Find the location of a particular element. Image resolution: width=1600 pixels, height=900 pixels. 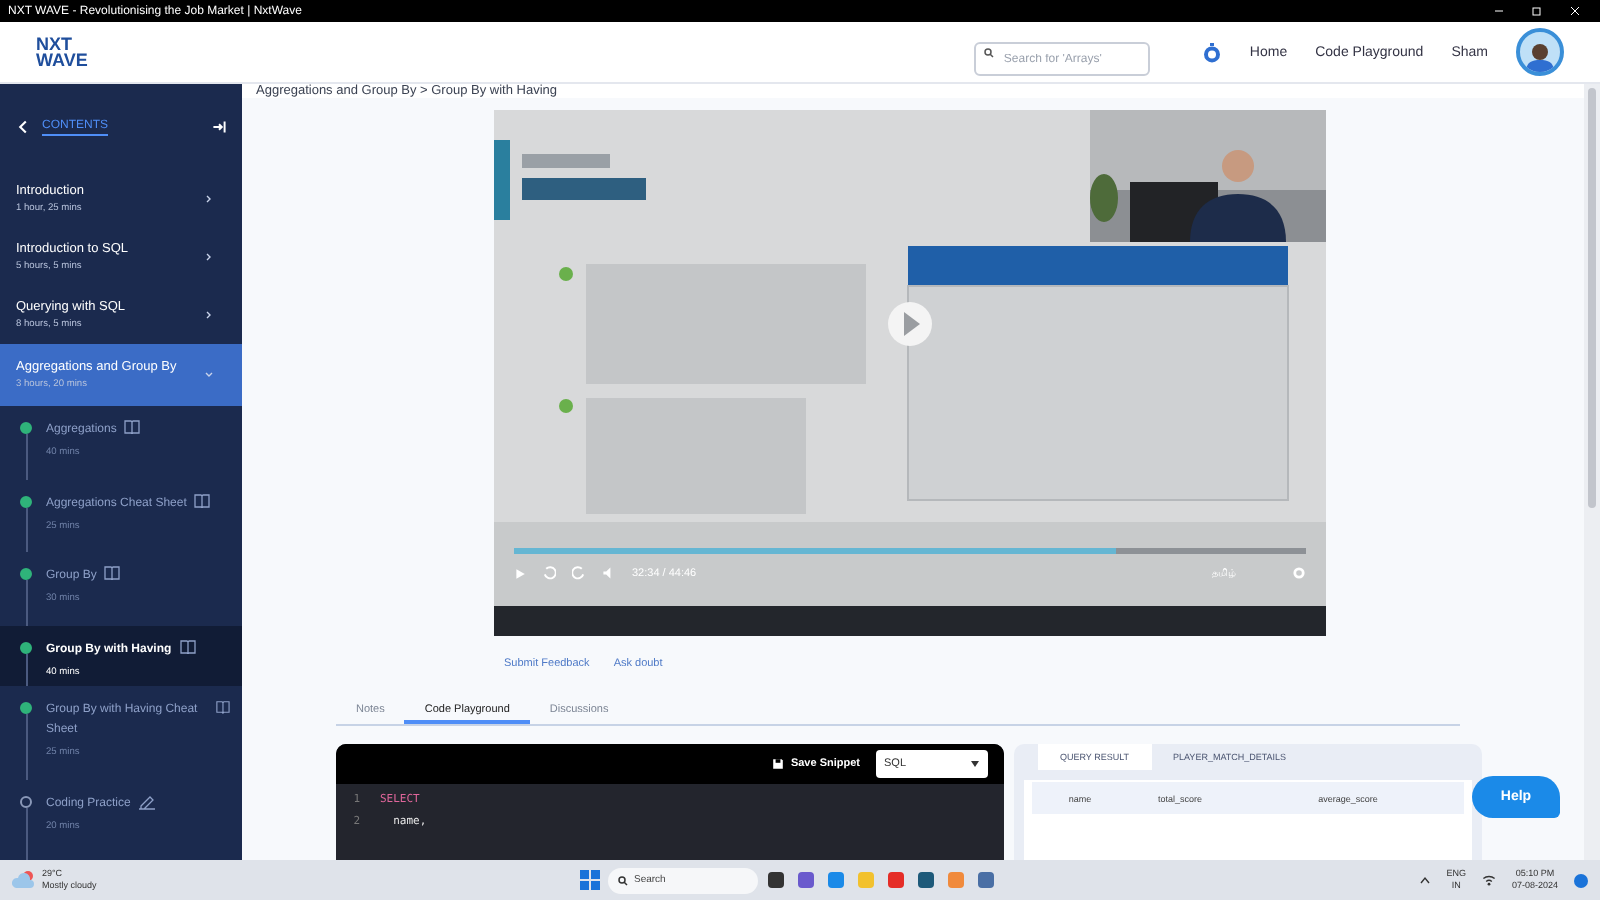

person-silhouette-icon is located at coordinates (1540, 56).